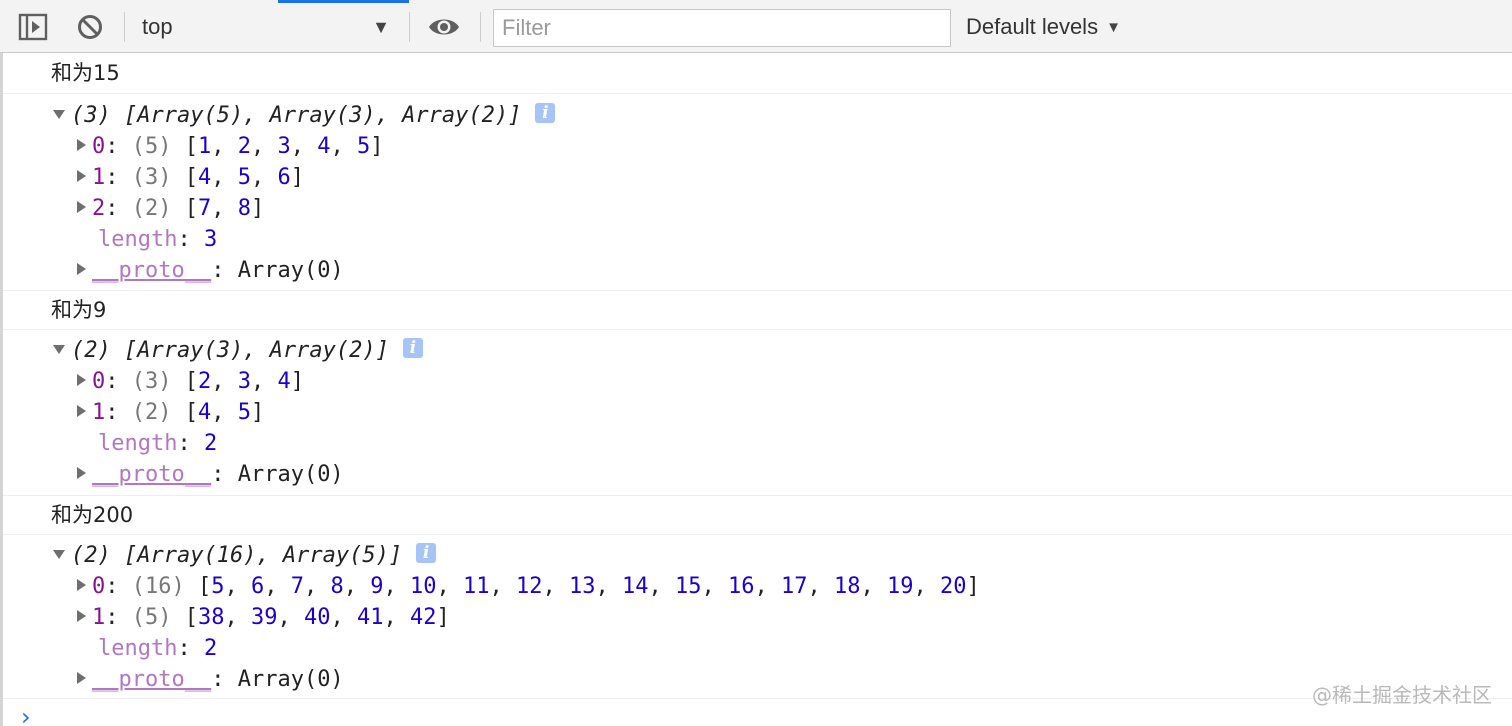 The height and width of the screenshot is (726, 1512). Describe the element at coordinates (211, 617) in the screenshot. I see `array-value: 38` at that location.